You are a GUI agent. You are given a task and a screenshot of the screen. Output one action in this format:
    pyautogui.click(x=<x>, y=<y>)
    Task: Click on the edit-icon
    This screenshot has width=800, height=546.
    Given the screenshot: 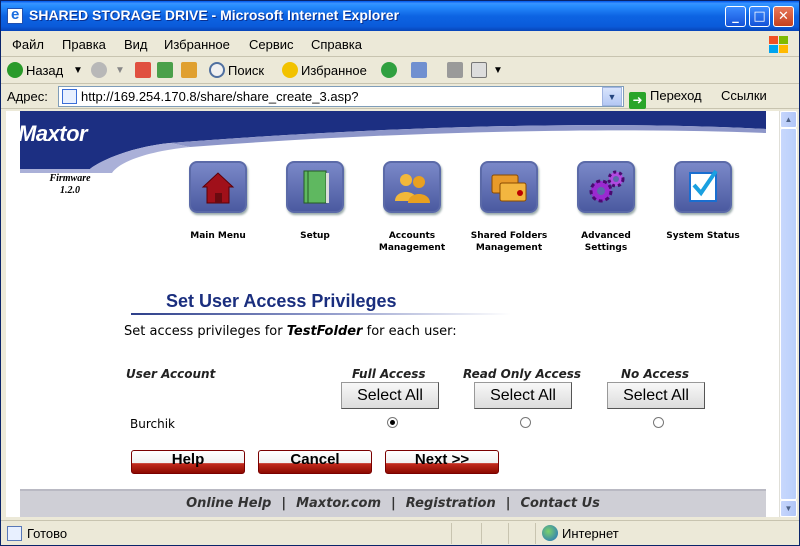 What is the action you would take?
    pyautogui.click(x=479, y=70)
    